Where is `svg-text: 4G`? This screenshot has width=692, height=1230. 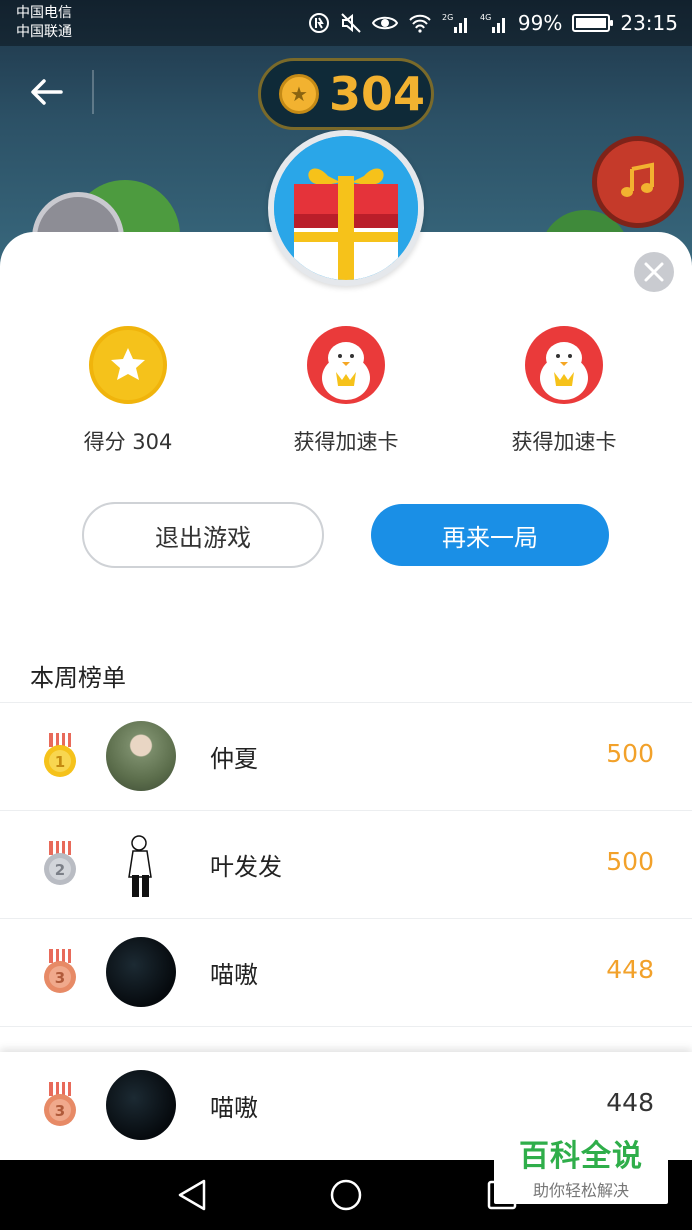
svg-text: 4G is located at coordinates (485, 17).